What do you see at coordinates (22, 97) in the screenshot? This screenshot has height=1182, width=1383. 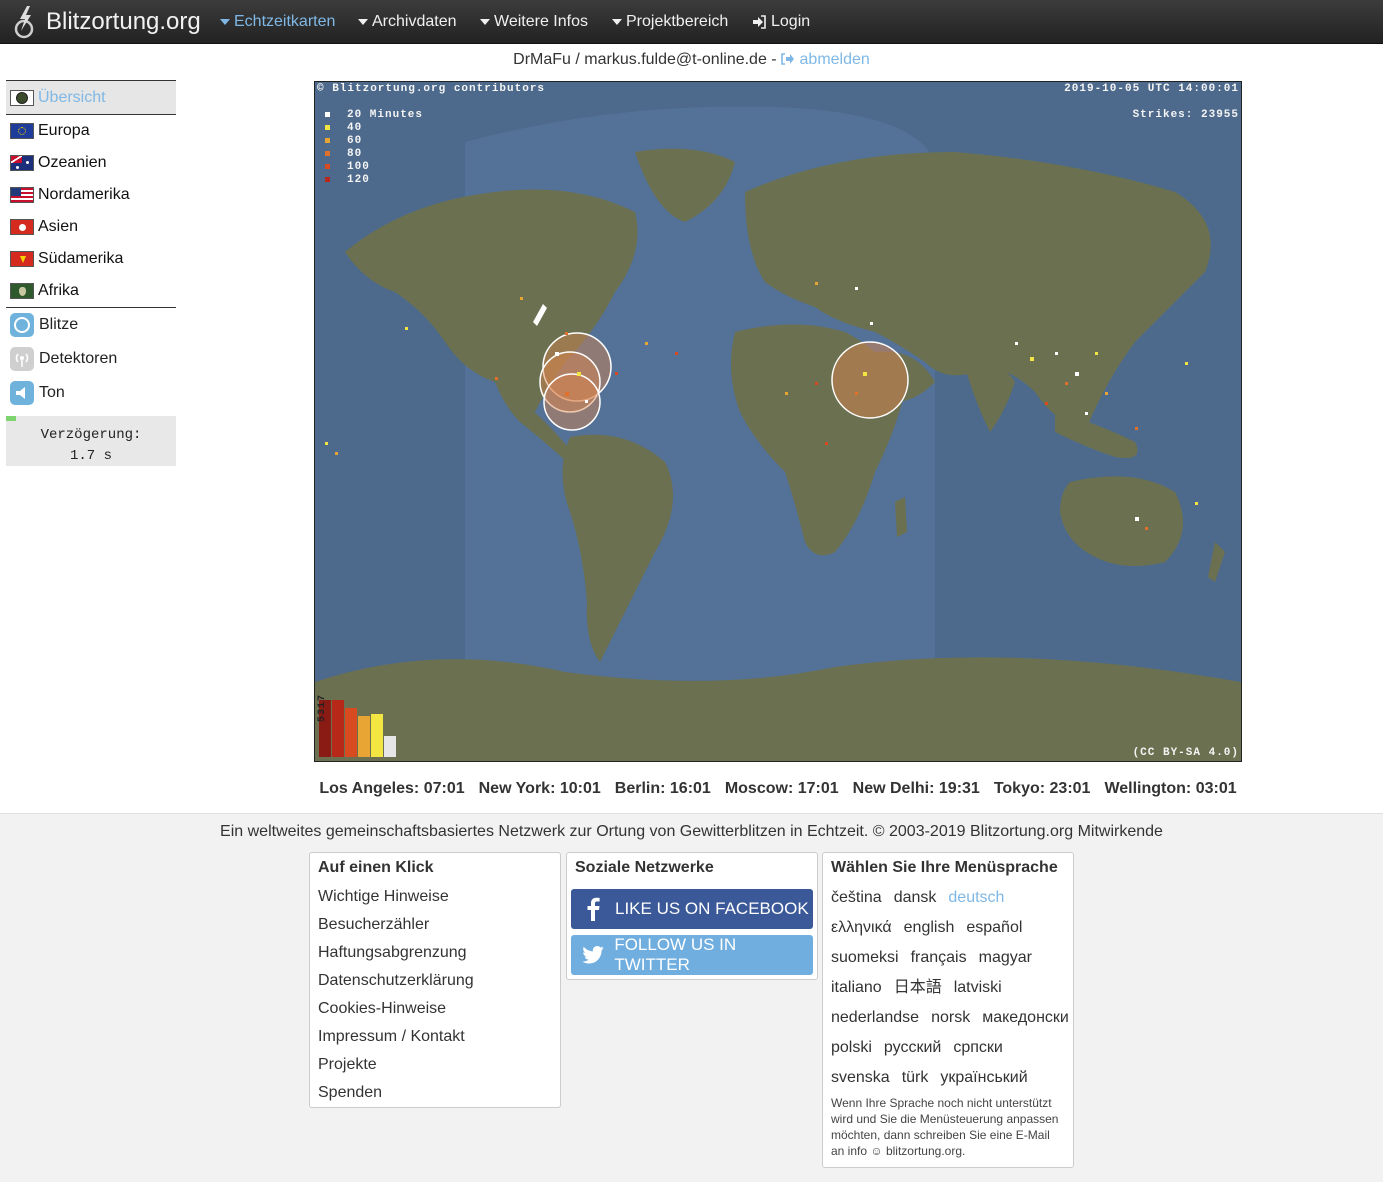 I see `globe-icon` at bounding box center [22, 97].